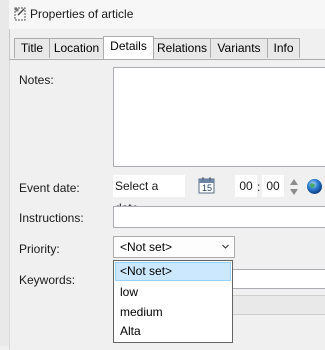 The width and height of the screenshot is (325, 350). What do you see at coordinates (82, 14) in the screenshot?
I see `window-title: Properties of article` at bounding box center [82, 14].